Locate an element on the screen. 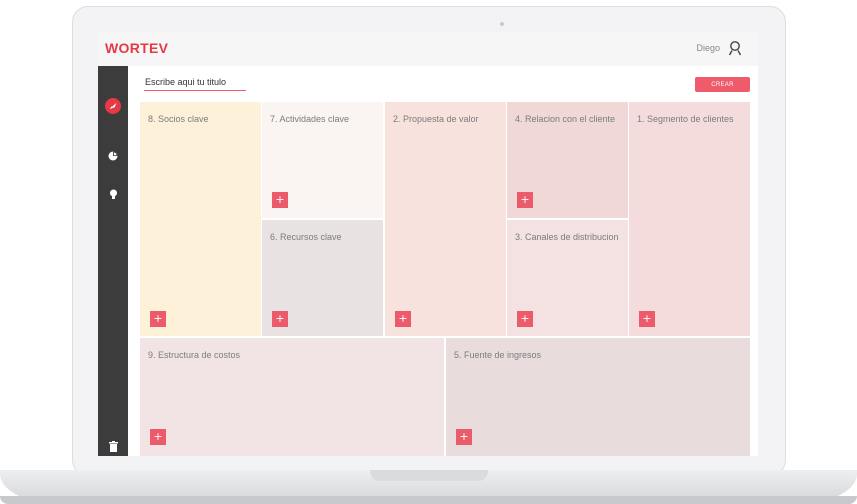 Image resolution: width=857 pixels, height=504 pixels. block-canales-distribucion: 3. Canales de distribucion + is located at coordinates (567, 278).